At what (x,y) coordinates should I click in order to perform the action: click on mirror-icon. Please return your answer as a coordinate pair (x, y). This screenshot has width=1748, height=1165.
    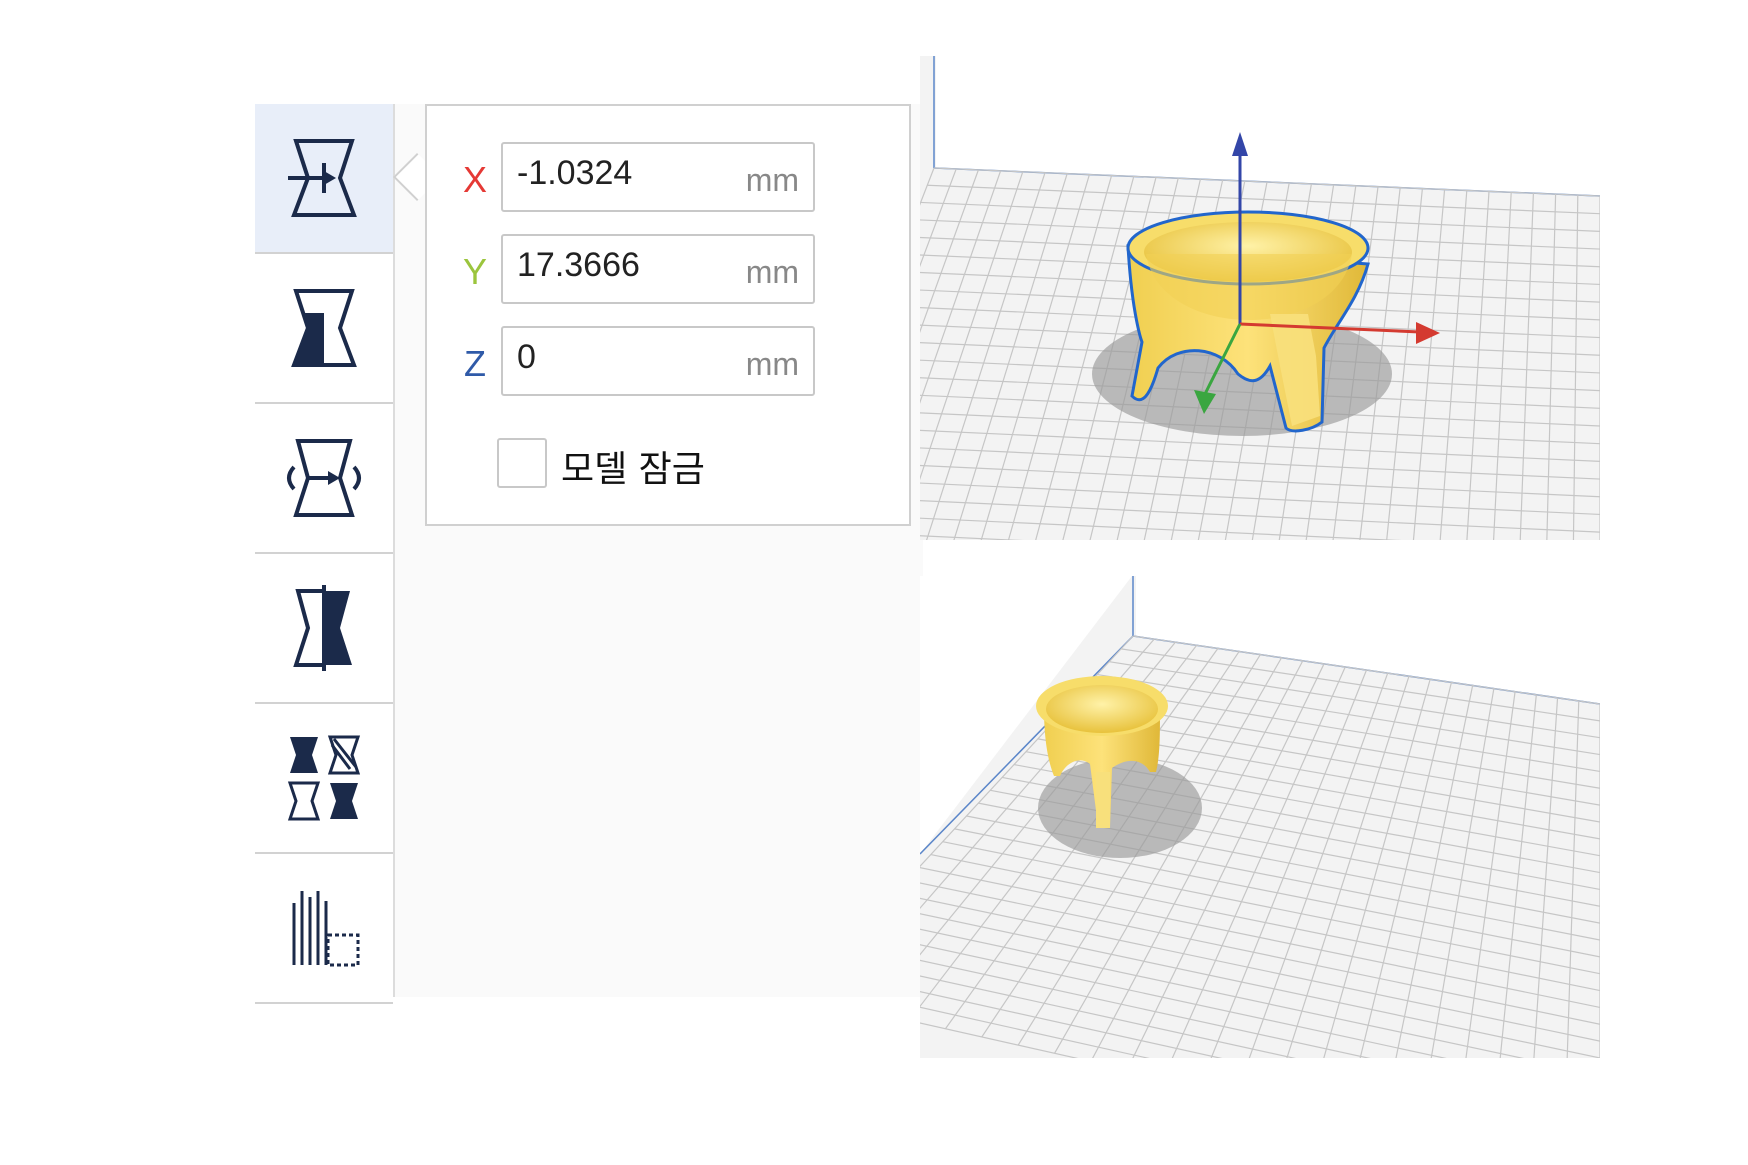
    Looking at the image, I should click on (322, 628).